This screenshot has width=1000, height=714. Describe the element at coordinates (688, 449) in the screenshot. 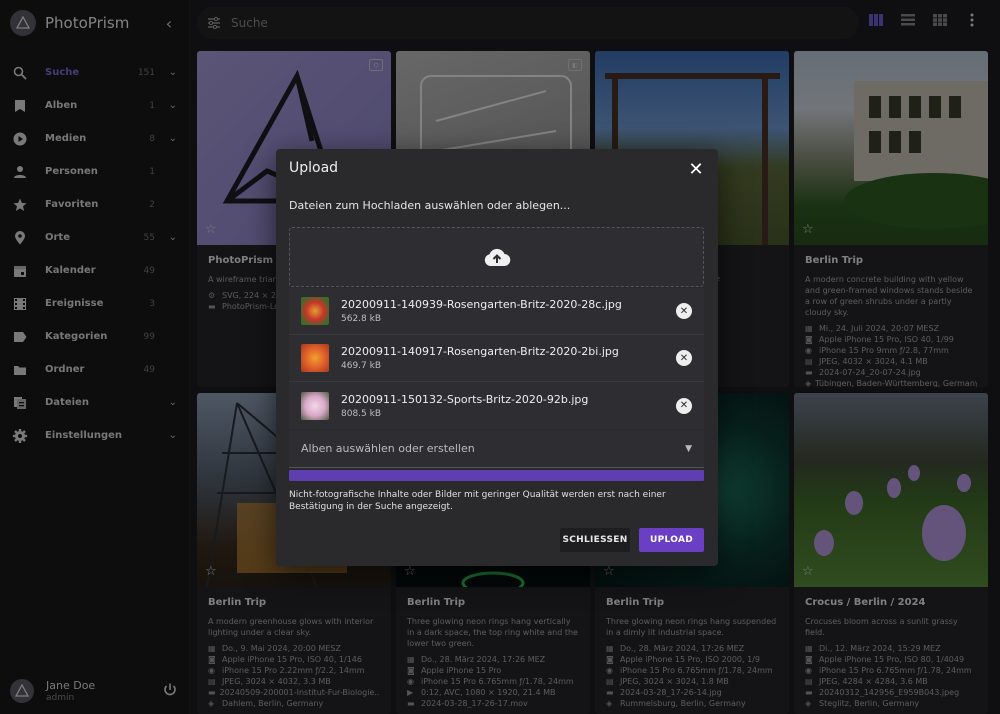

I see `dropdown-arrow-icon: ▼` at that location.